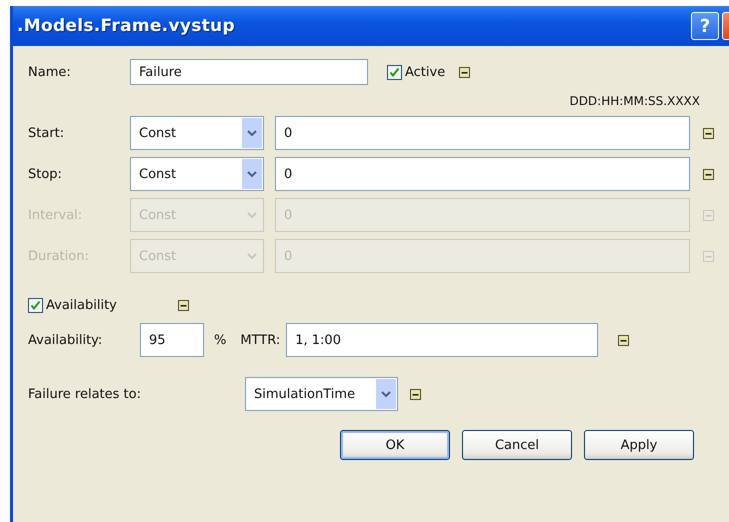 The width and height of the screenshot is (729, 522). What do you see at coordinates (442, 340) in the screenshot?
I see `mttr-field: 1, 1:00` at bounding box center [442, 340].